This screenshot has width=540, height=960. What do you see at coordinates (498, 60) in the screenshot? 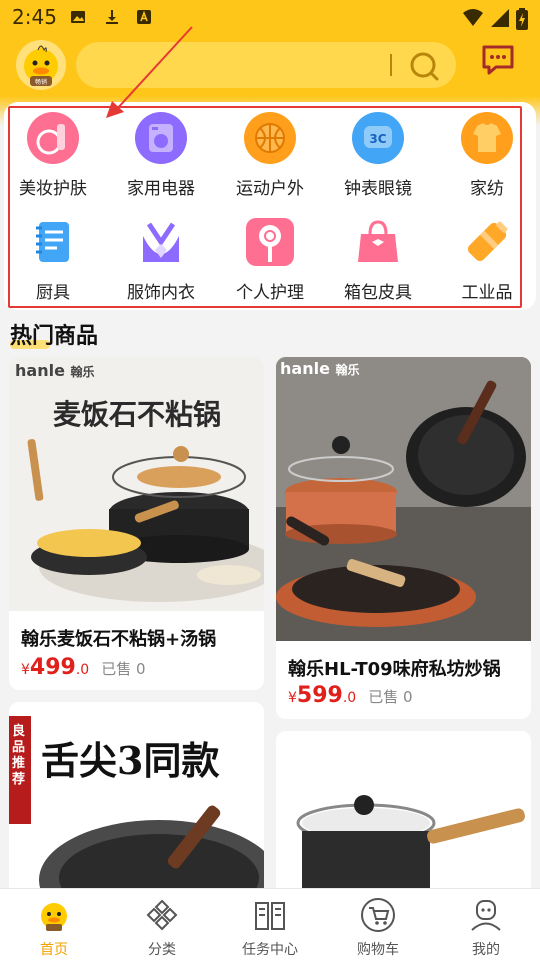
I see `message-icon` at bounding box center [498, 60].